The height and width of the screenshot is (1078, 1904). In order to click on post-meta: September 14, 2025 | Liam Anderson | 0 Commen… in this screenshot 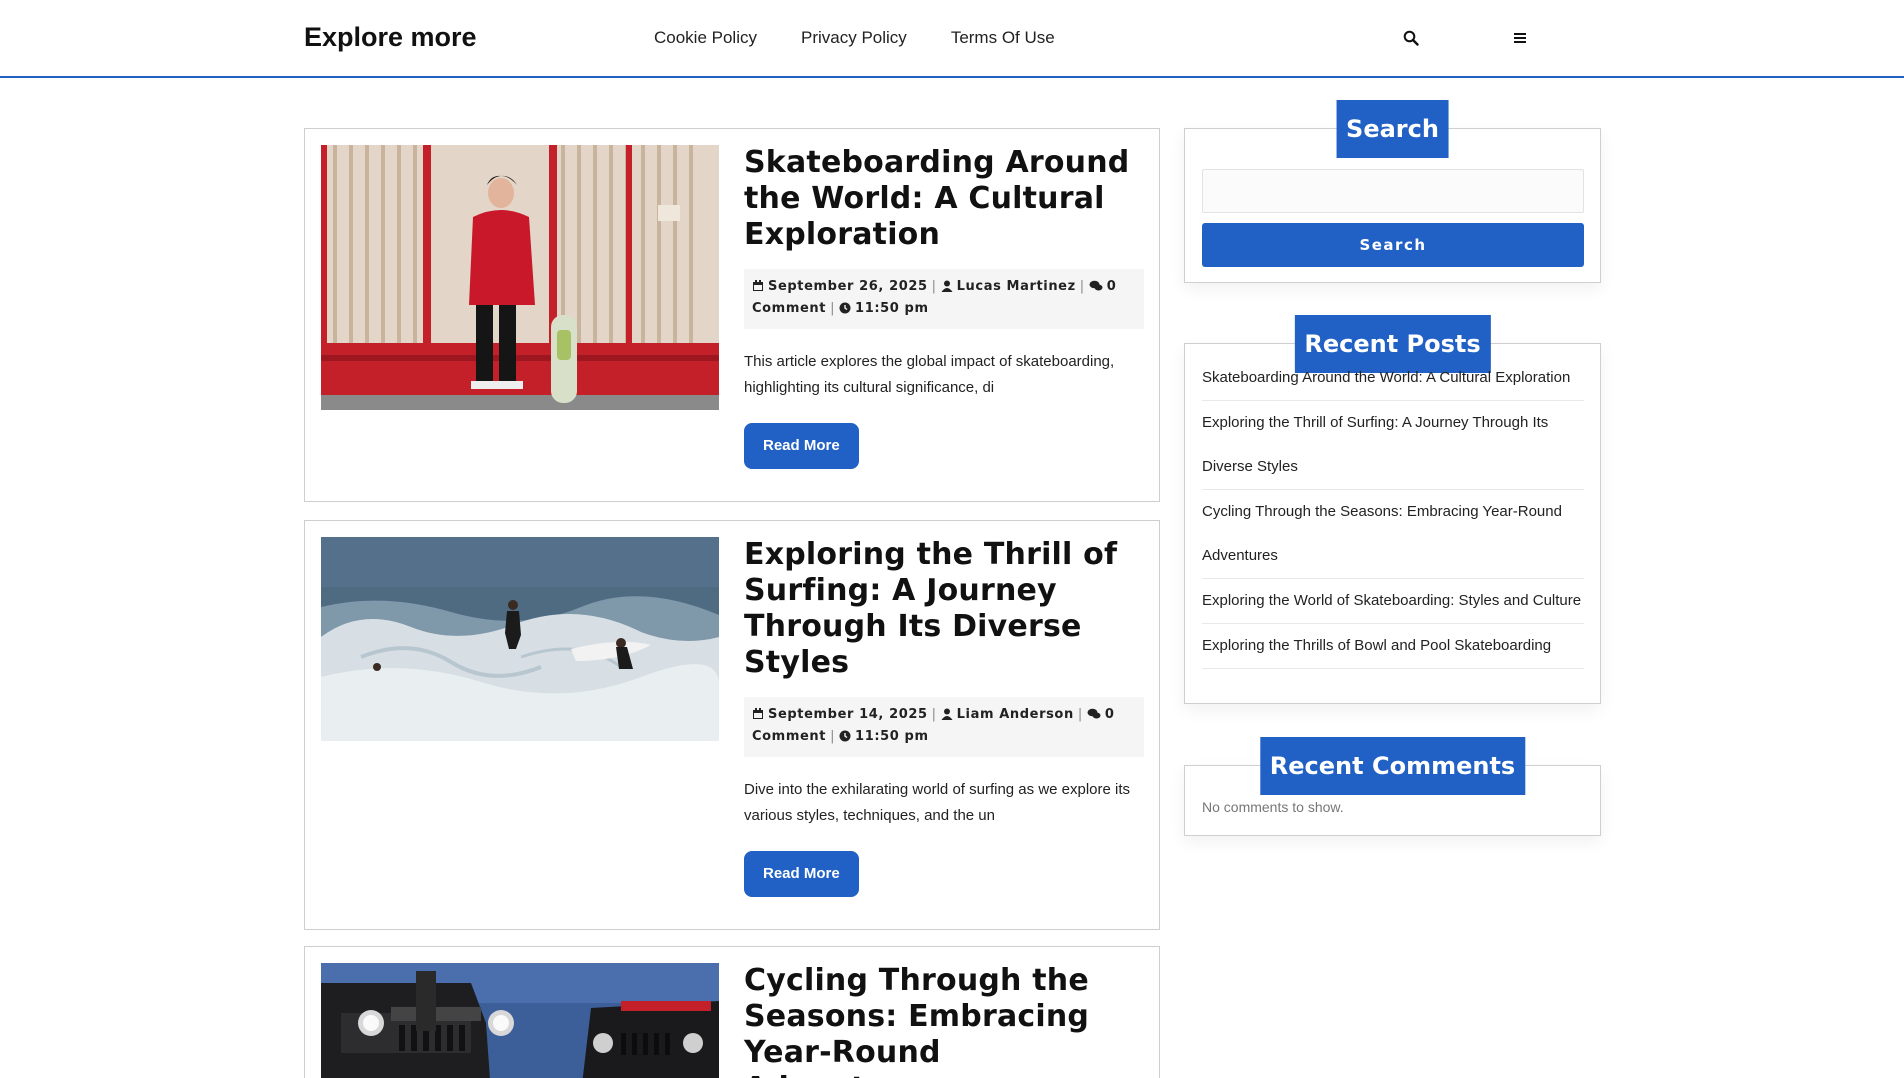, I will do `click(944, 727)`.